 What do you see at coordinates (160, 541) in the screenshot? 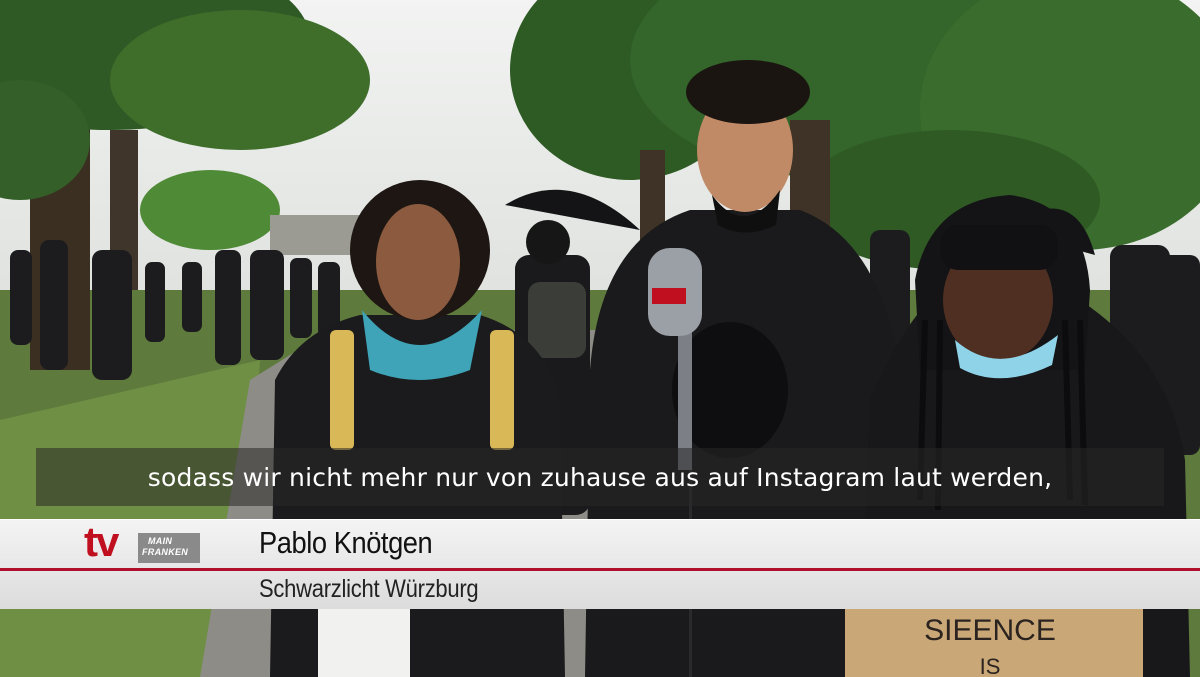
I see `logo-line1: MAIN` at bounding box center [160, 541].